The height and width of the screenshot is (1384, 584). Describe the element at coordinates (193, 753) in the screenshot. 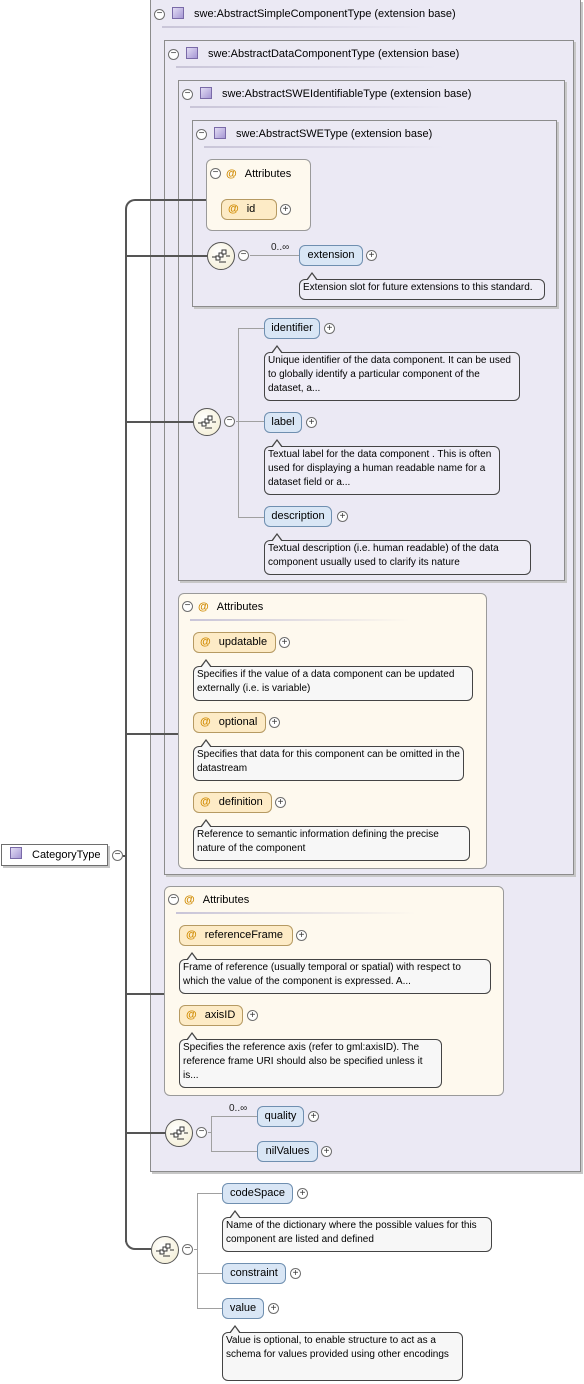

I see `sequence-glyphs` at that location.